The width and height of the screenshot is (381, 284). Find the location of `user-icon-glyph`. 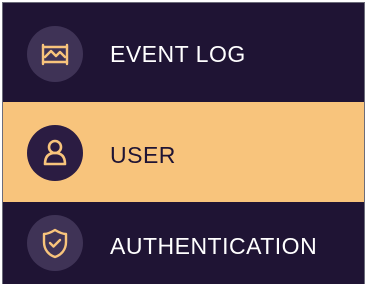

user-icon-glyph is located at coordinates (55, 152).